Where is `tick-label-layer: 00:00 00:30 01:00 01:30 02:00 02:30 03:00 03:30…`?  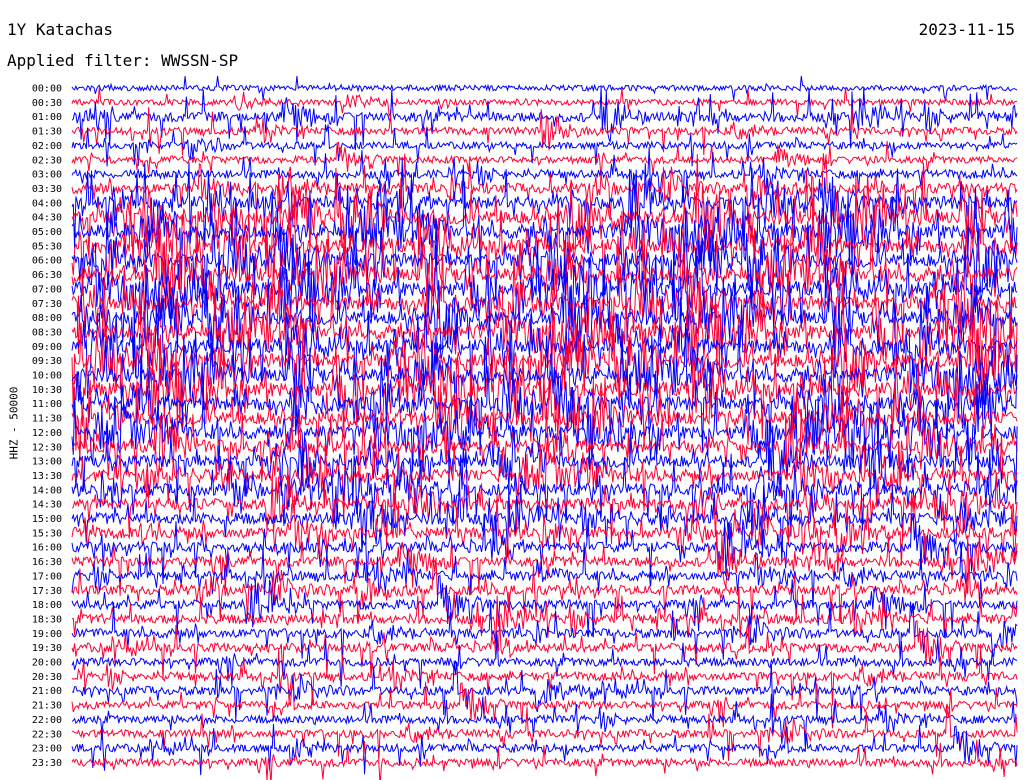 tick-label-layer: 00:00 00:30 01:00 01:30 02:00 02:30 03:00 03:30… is located at coordinates (47, 426).